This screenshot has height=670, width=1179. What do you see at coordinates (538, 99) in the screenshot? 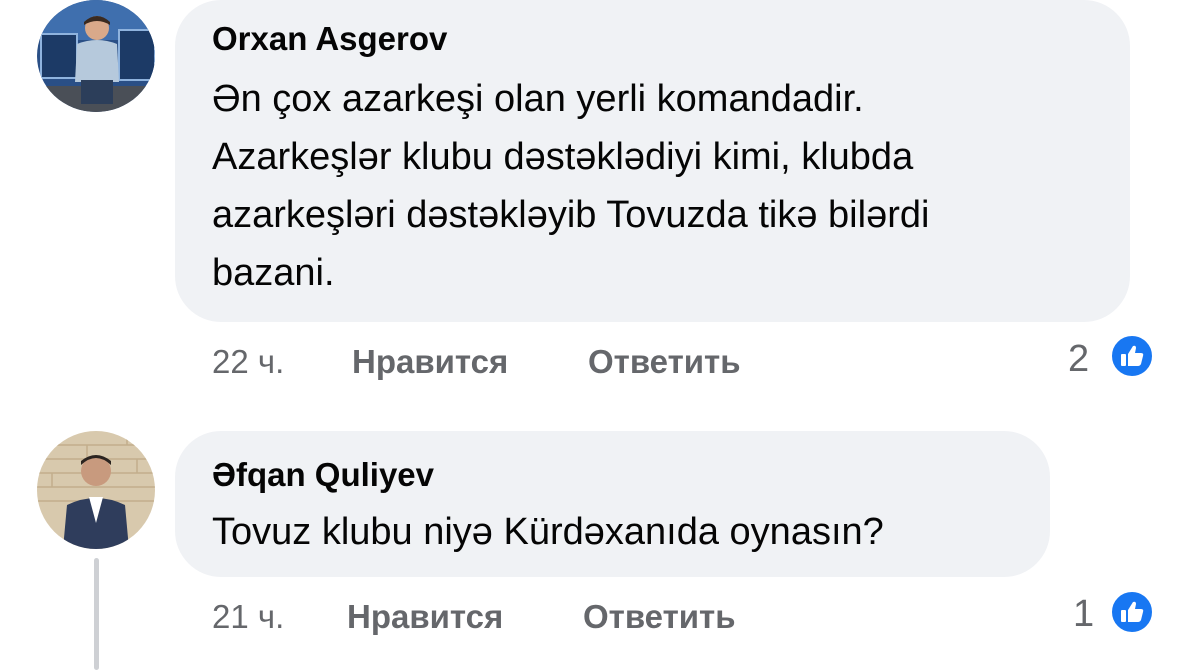
I see `comment-text-line: Ən çox azarkeşi olan yerli komandadir.` at bounding box center [538, 99].